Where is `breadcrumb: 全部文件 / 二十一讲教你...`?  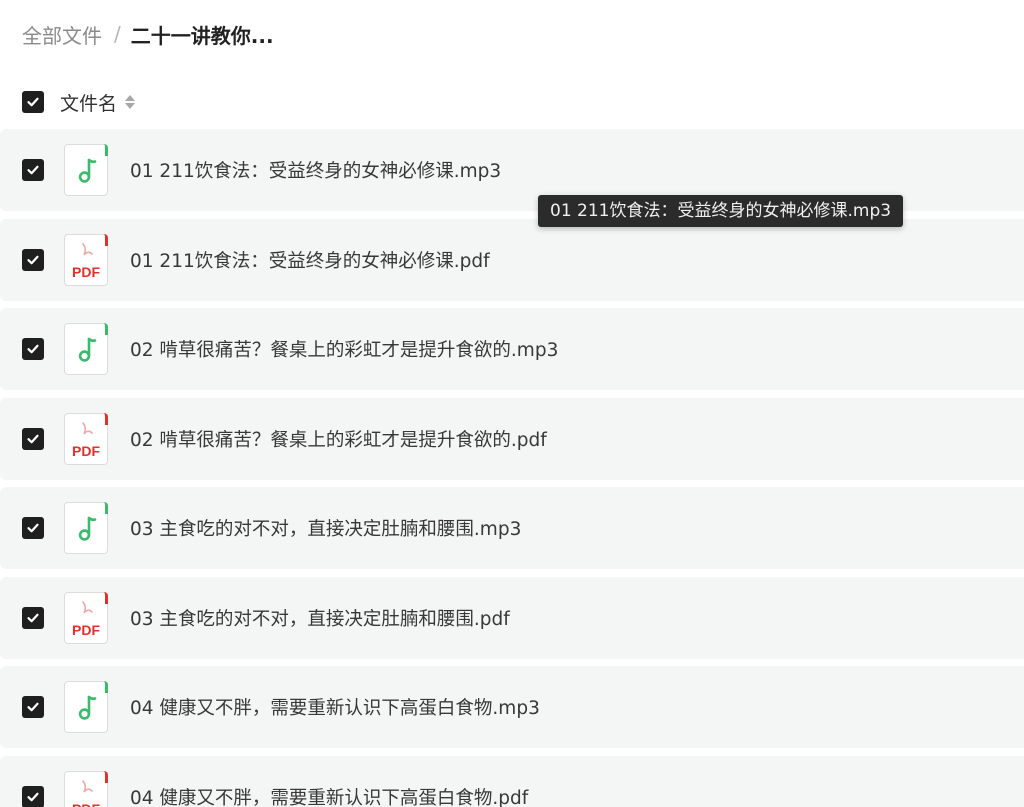
breadcrumb: 全部文件 / 二十一讲教你... is located at coordinates (148, 34).